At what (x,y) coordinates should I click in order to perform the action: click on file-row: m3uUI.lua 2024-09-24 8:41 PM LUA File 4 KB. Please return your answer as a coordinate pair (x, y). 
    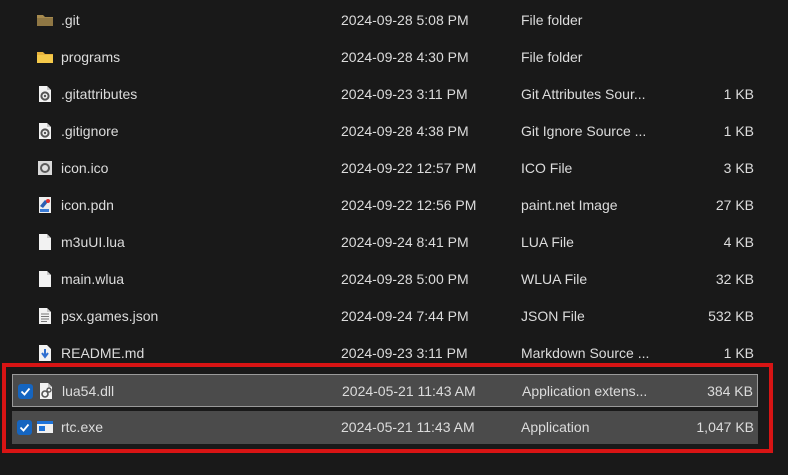
    Looking at the image, I should click on (385, 242).